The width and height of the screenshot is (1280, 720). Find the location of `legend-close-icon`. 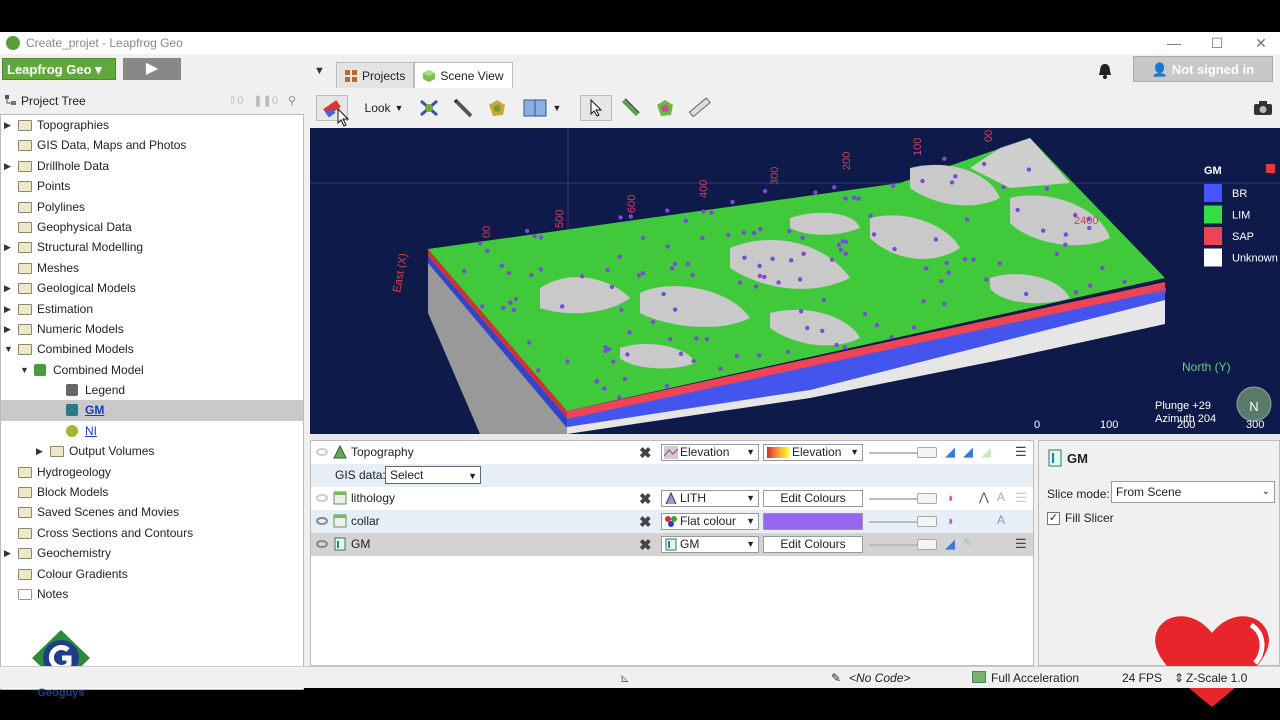

legend-close-icon is located at coordinates (1270, 168).